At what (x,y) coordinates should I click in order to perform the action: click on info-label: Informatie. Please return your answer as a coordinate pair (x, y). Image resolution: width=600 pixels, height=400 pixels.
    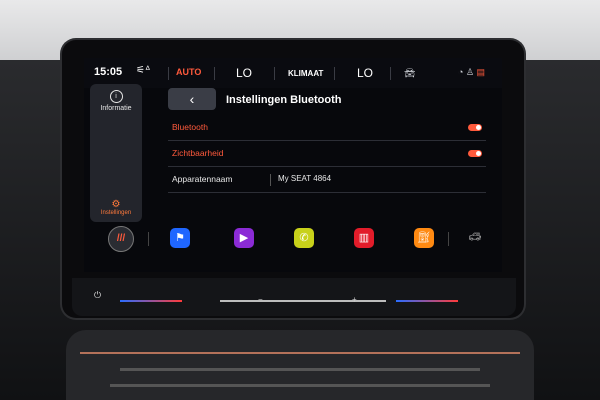
    Looking at the image, I should click on (116, 108).